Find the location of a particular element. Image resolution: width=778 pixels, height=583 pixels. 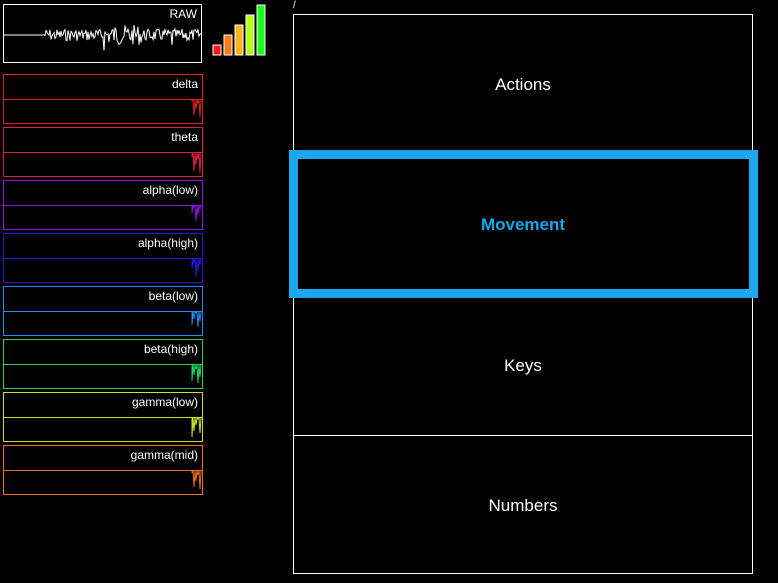

raw-signal-panel: RAW is located at coordinates (102, 33).